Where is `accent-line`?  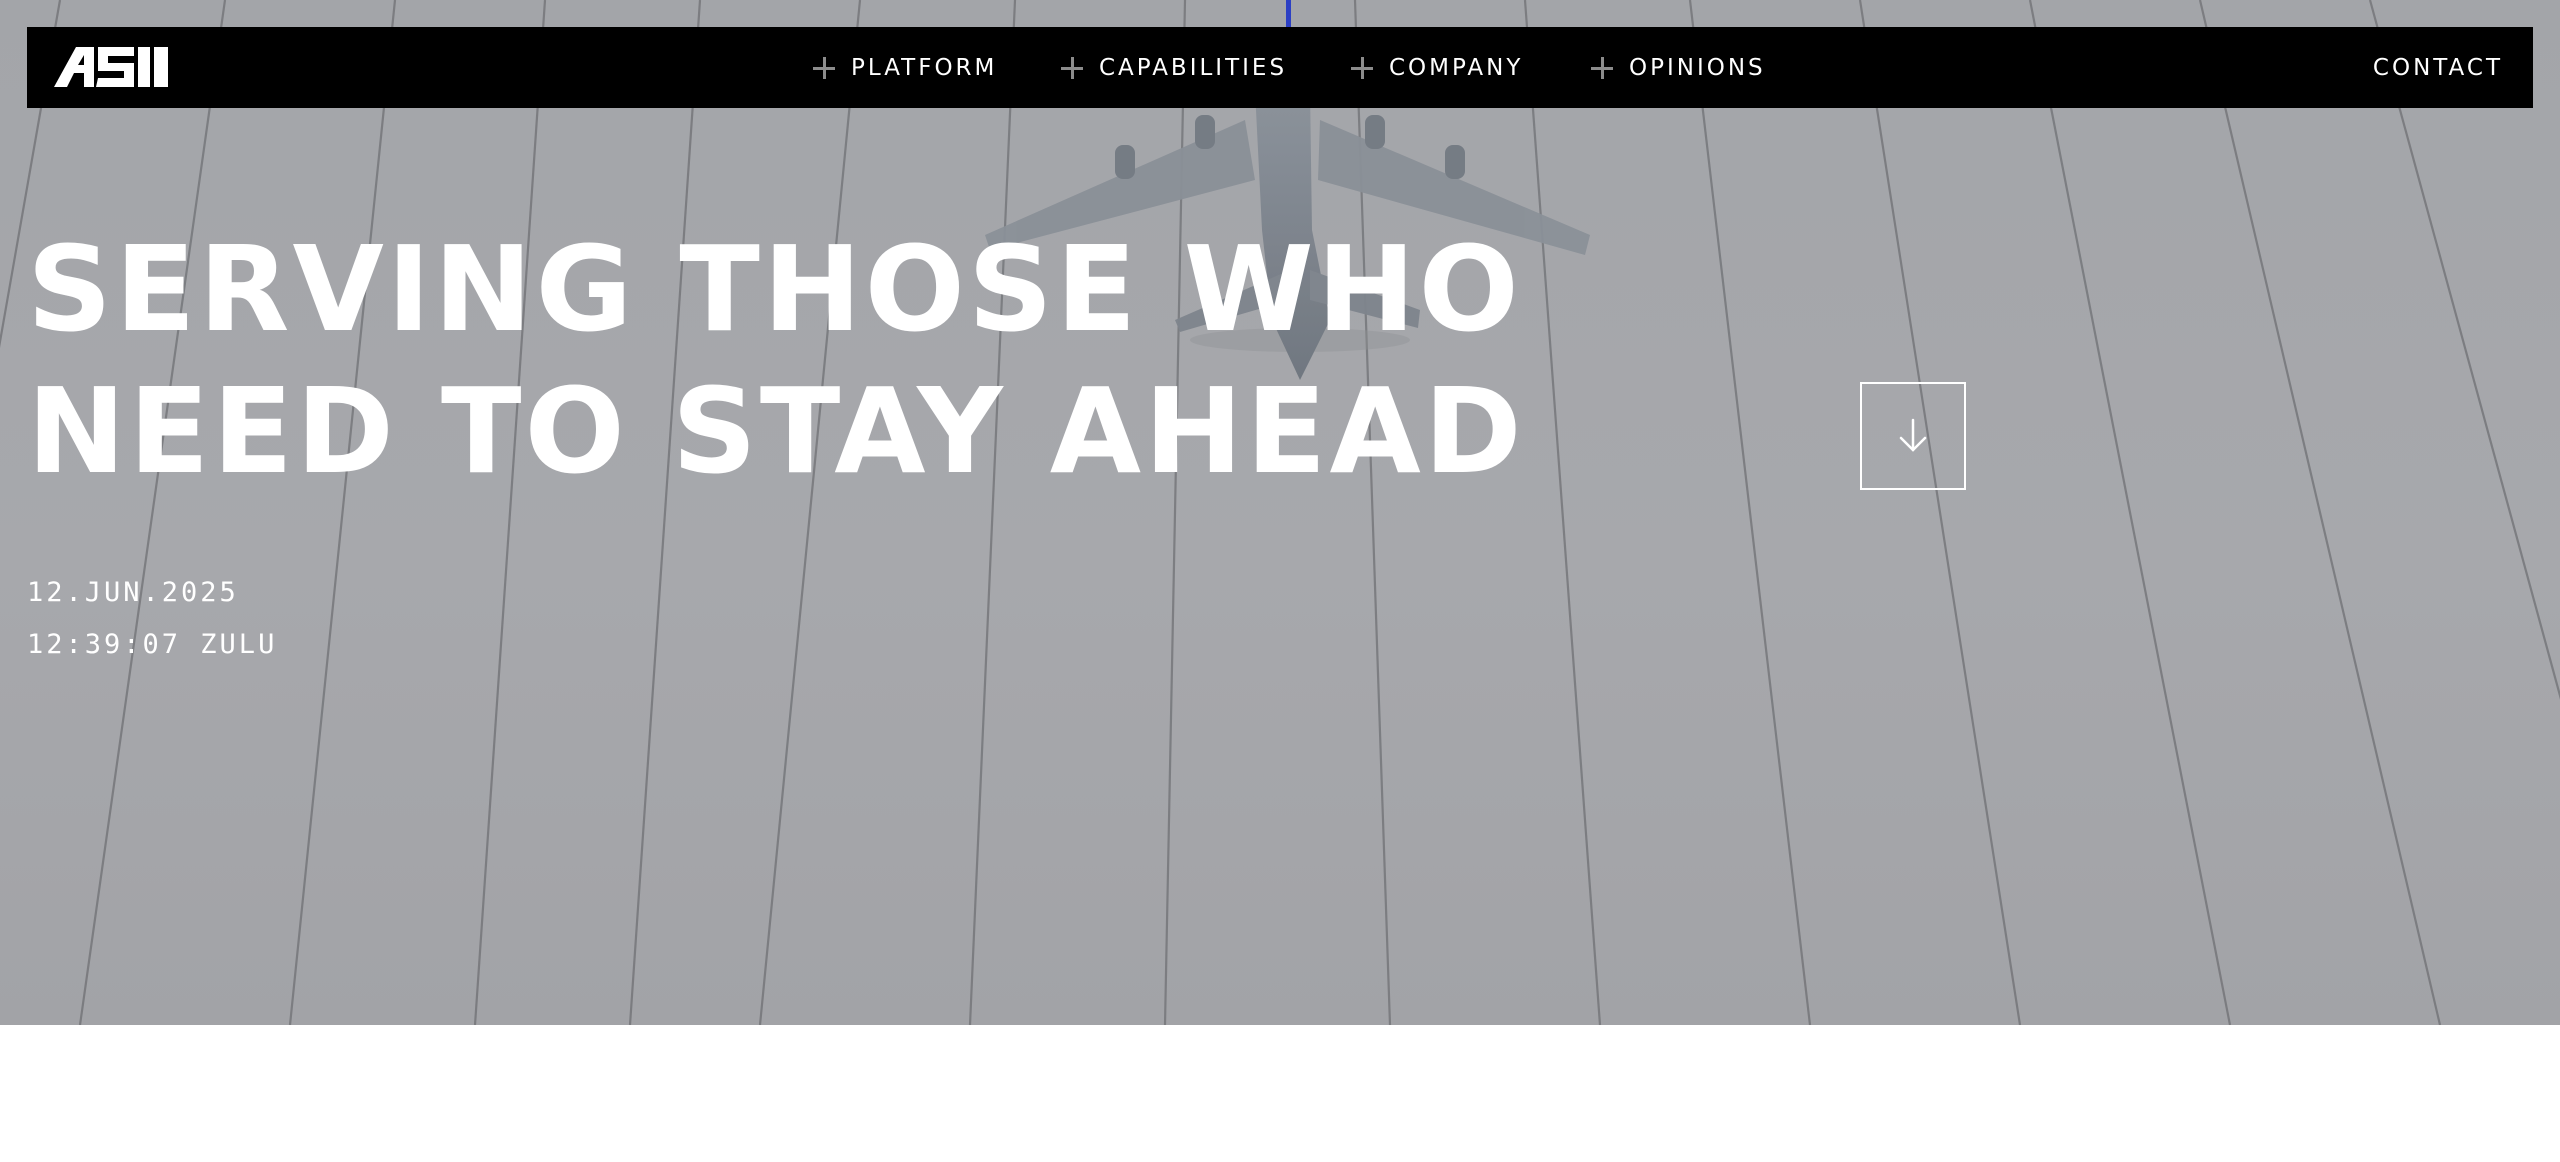
accent-line is located at coordinates (1288, 13).